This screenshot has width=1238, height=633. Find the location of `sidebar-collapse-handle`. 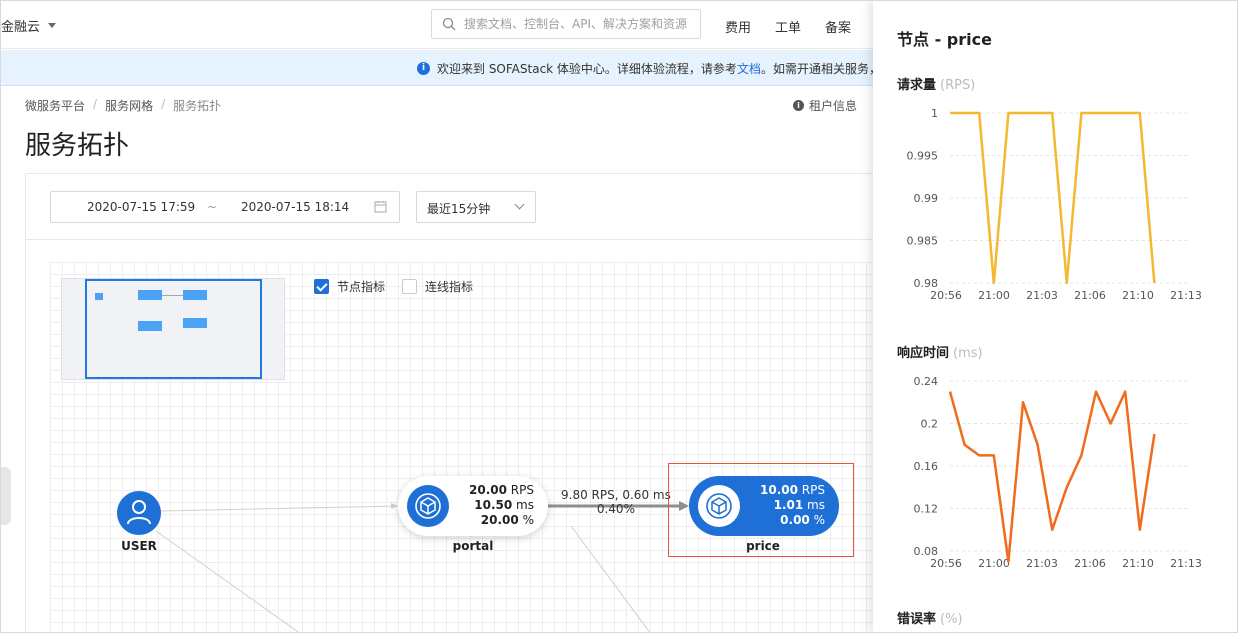

sidebar-collapse-handle is located at coordinates (6, 496).